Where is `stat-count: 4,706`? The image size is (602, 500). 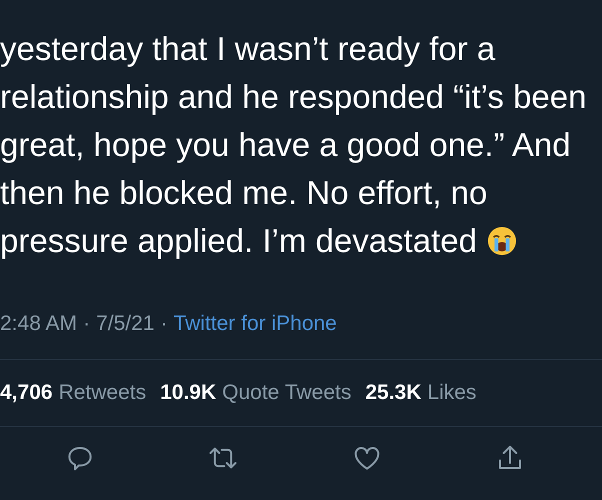 stat-count: 4,706 is located at coordinates (26, 393).